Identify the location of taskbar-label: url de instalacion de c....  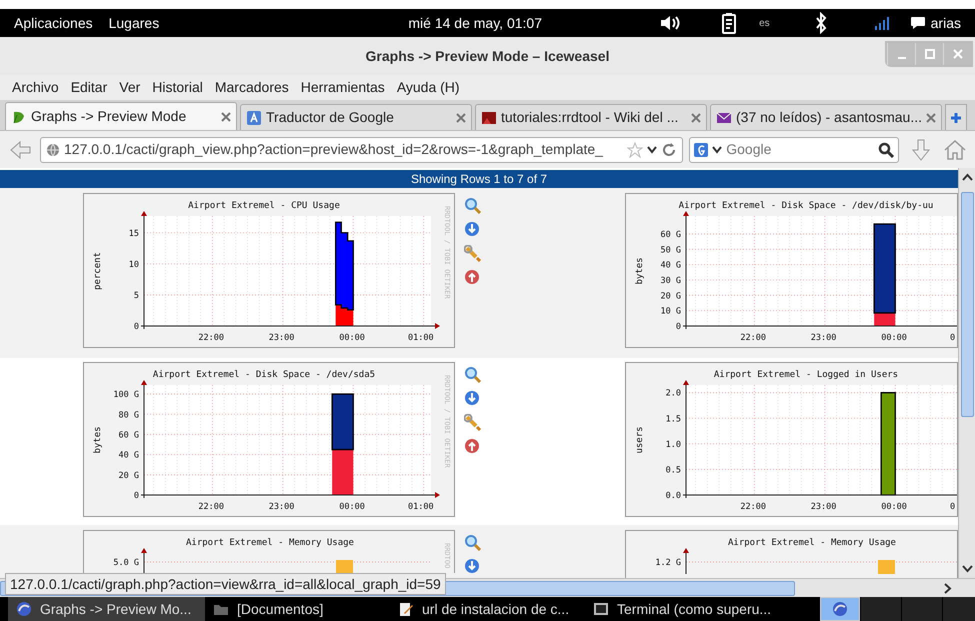
(496, 609).